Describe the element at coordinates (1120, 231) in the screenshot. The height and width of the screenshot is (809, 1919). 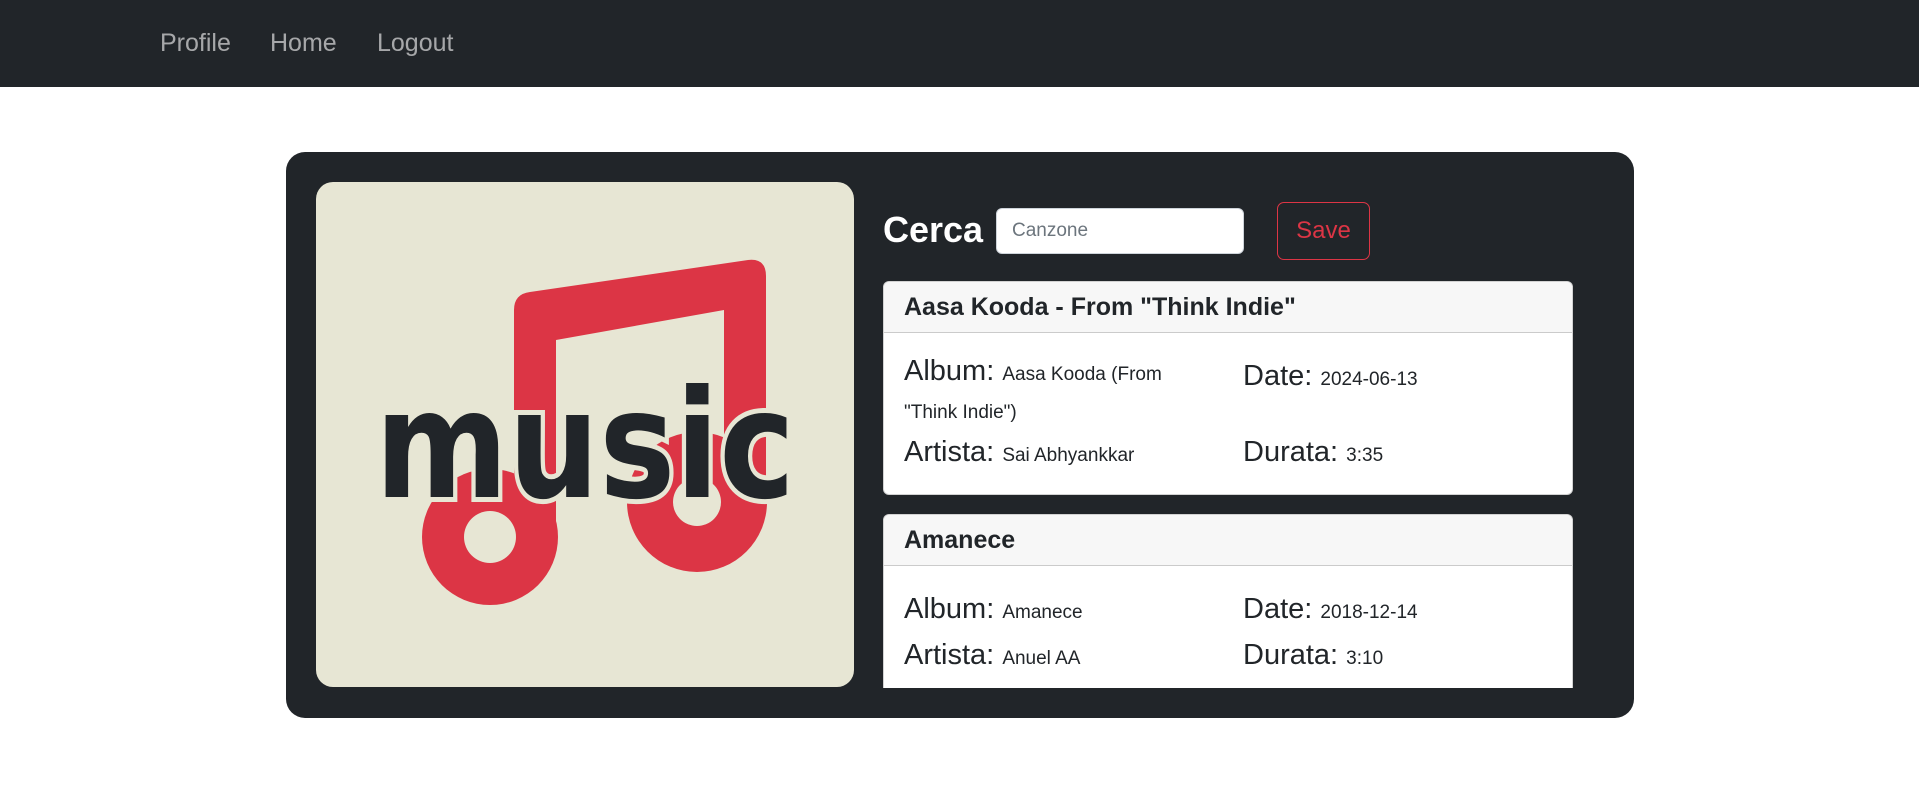
I see `search-input` at that location.